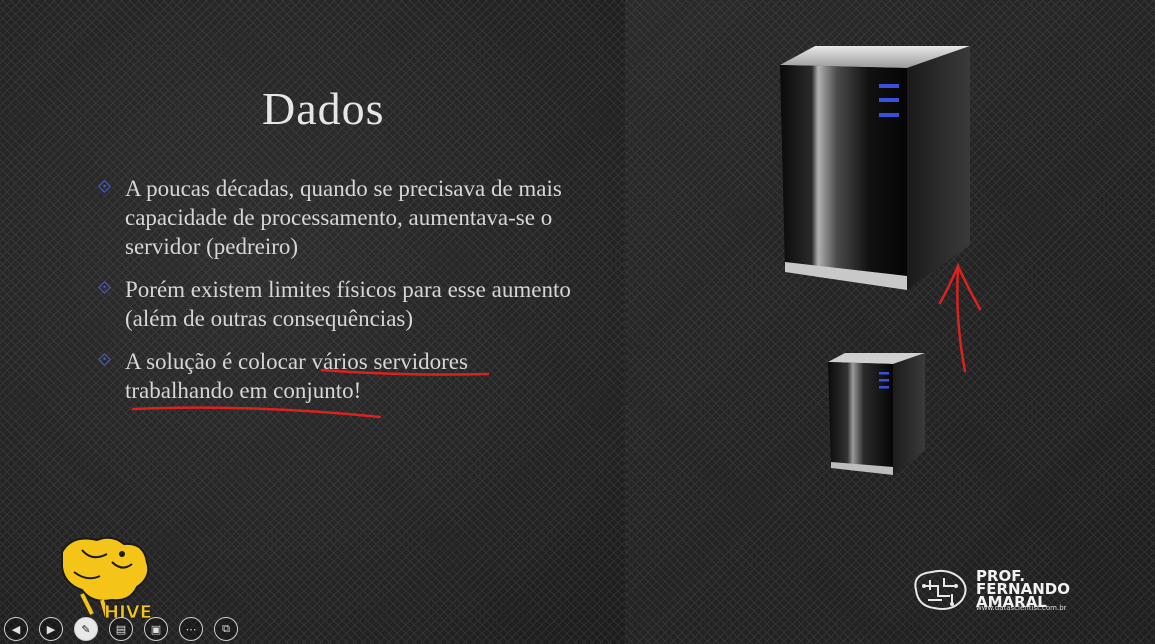 The image size is (1155, 644). I want to click on small-server-image, so click(876, 414).